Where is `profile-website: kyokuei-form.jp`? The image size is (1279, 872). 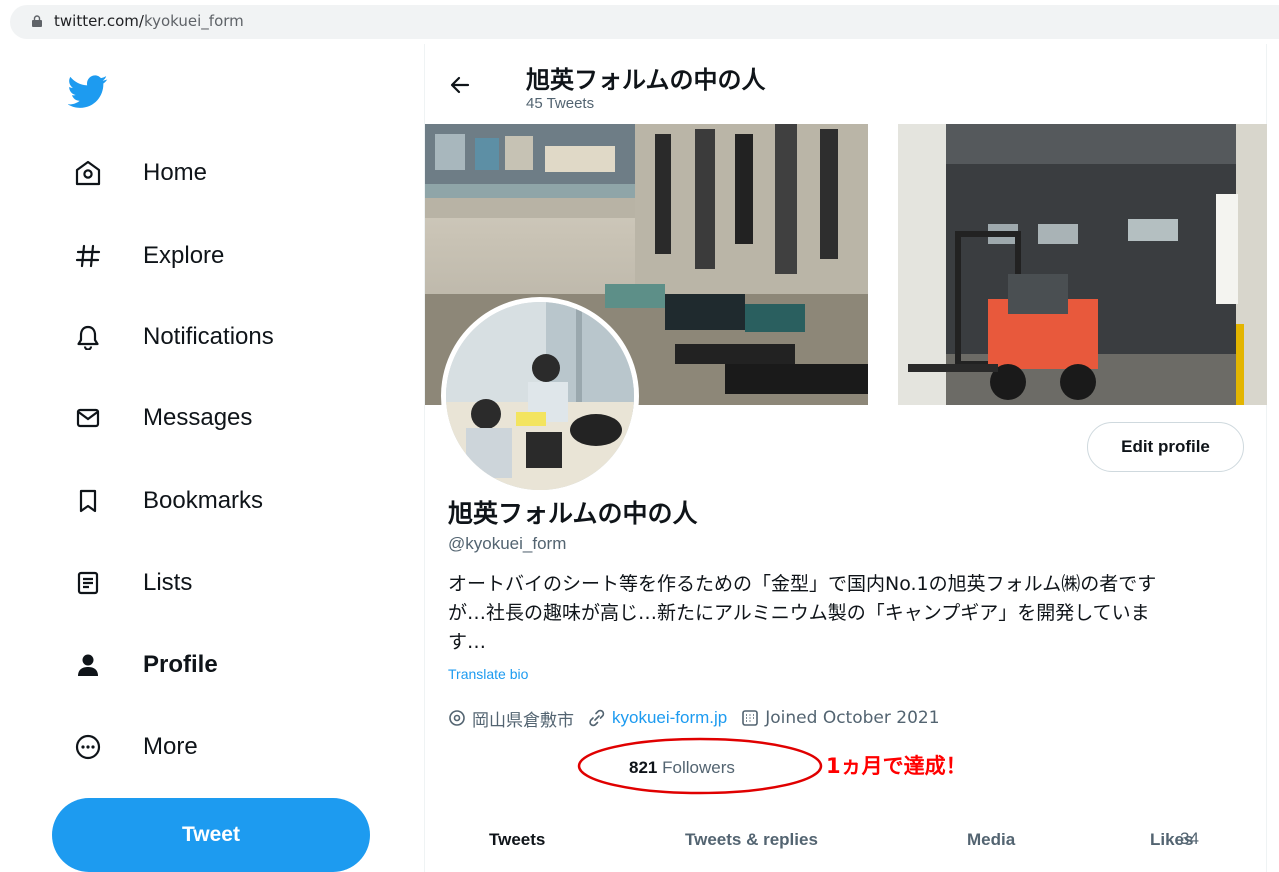
profile-website: kyokuei-form.jp is located at coordinates (657, 718).